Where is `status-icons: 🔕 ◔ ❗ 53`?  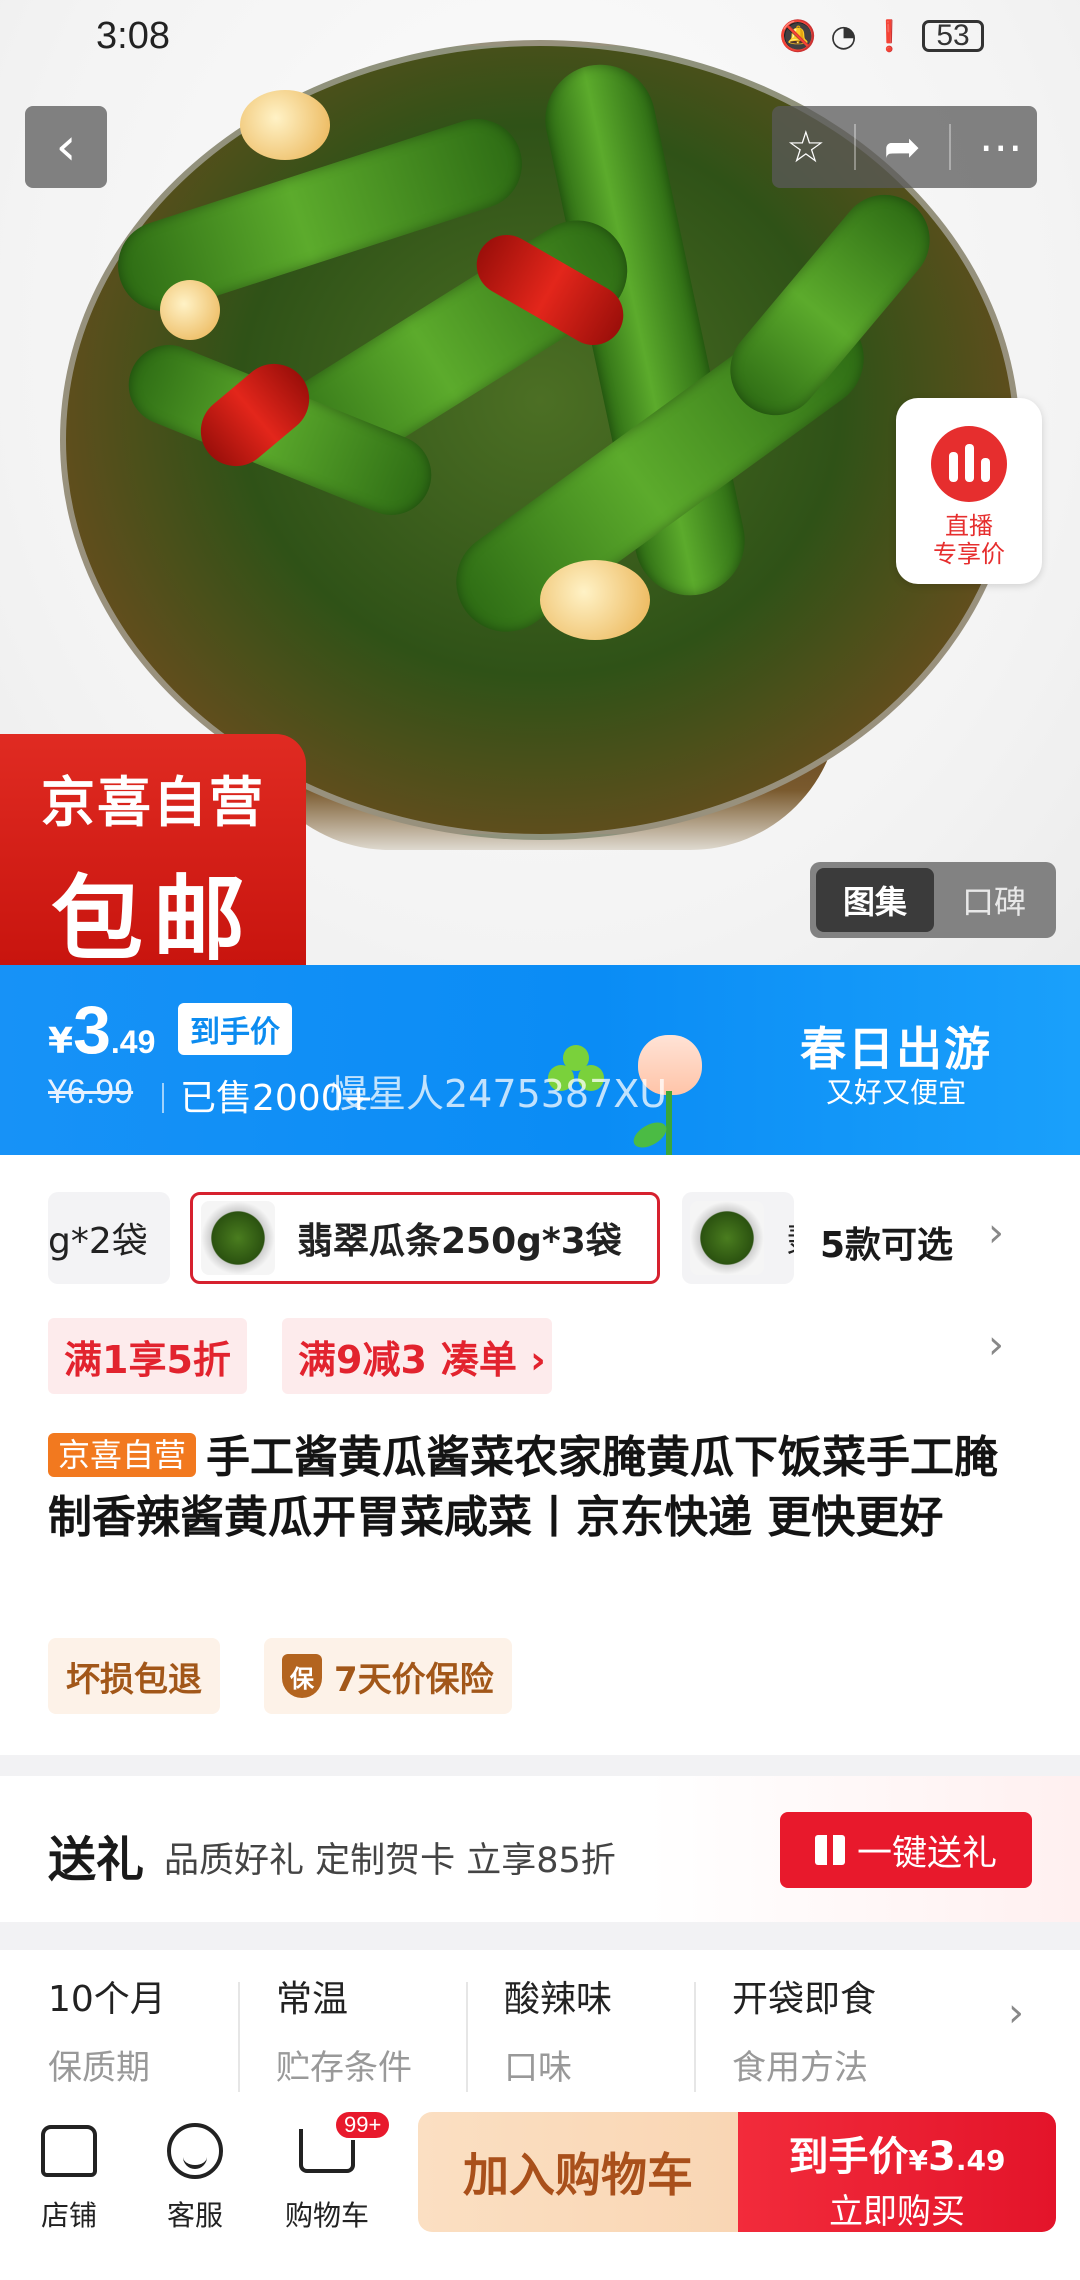
status-icons: 🔕 ◔ ❗ 53 is located at coordinates (881, 36).